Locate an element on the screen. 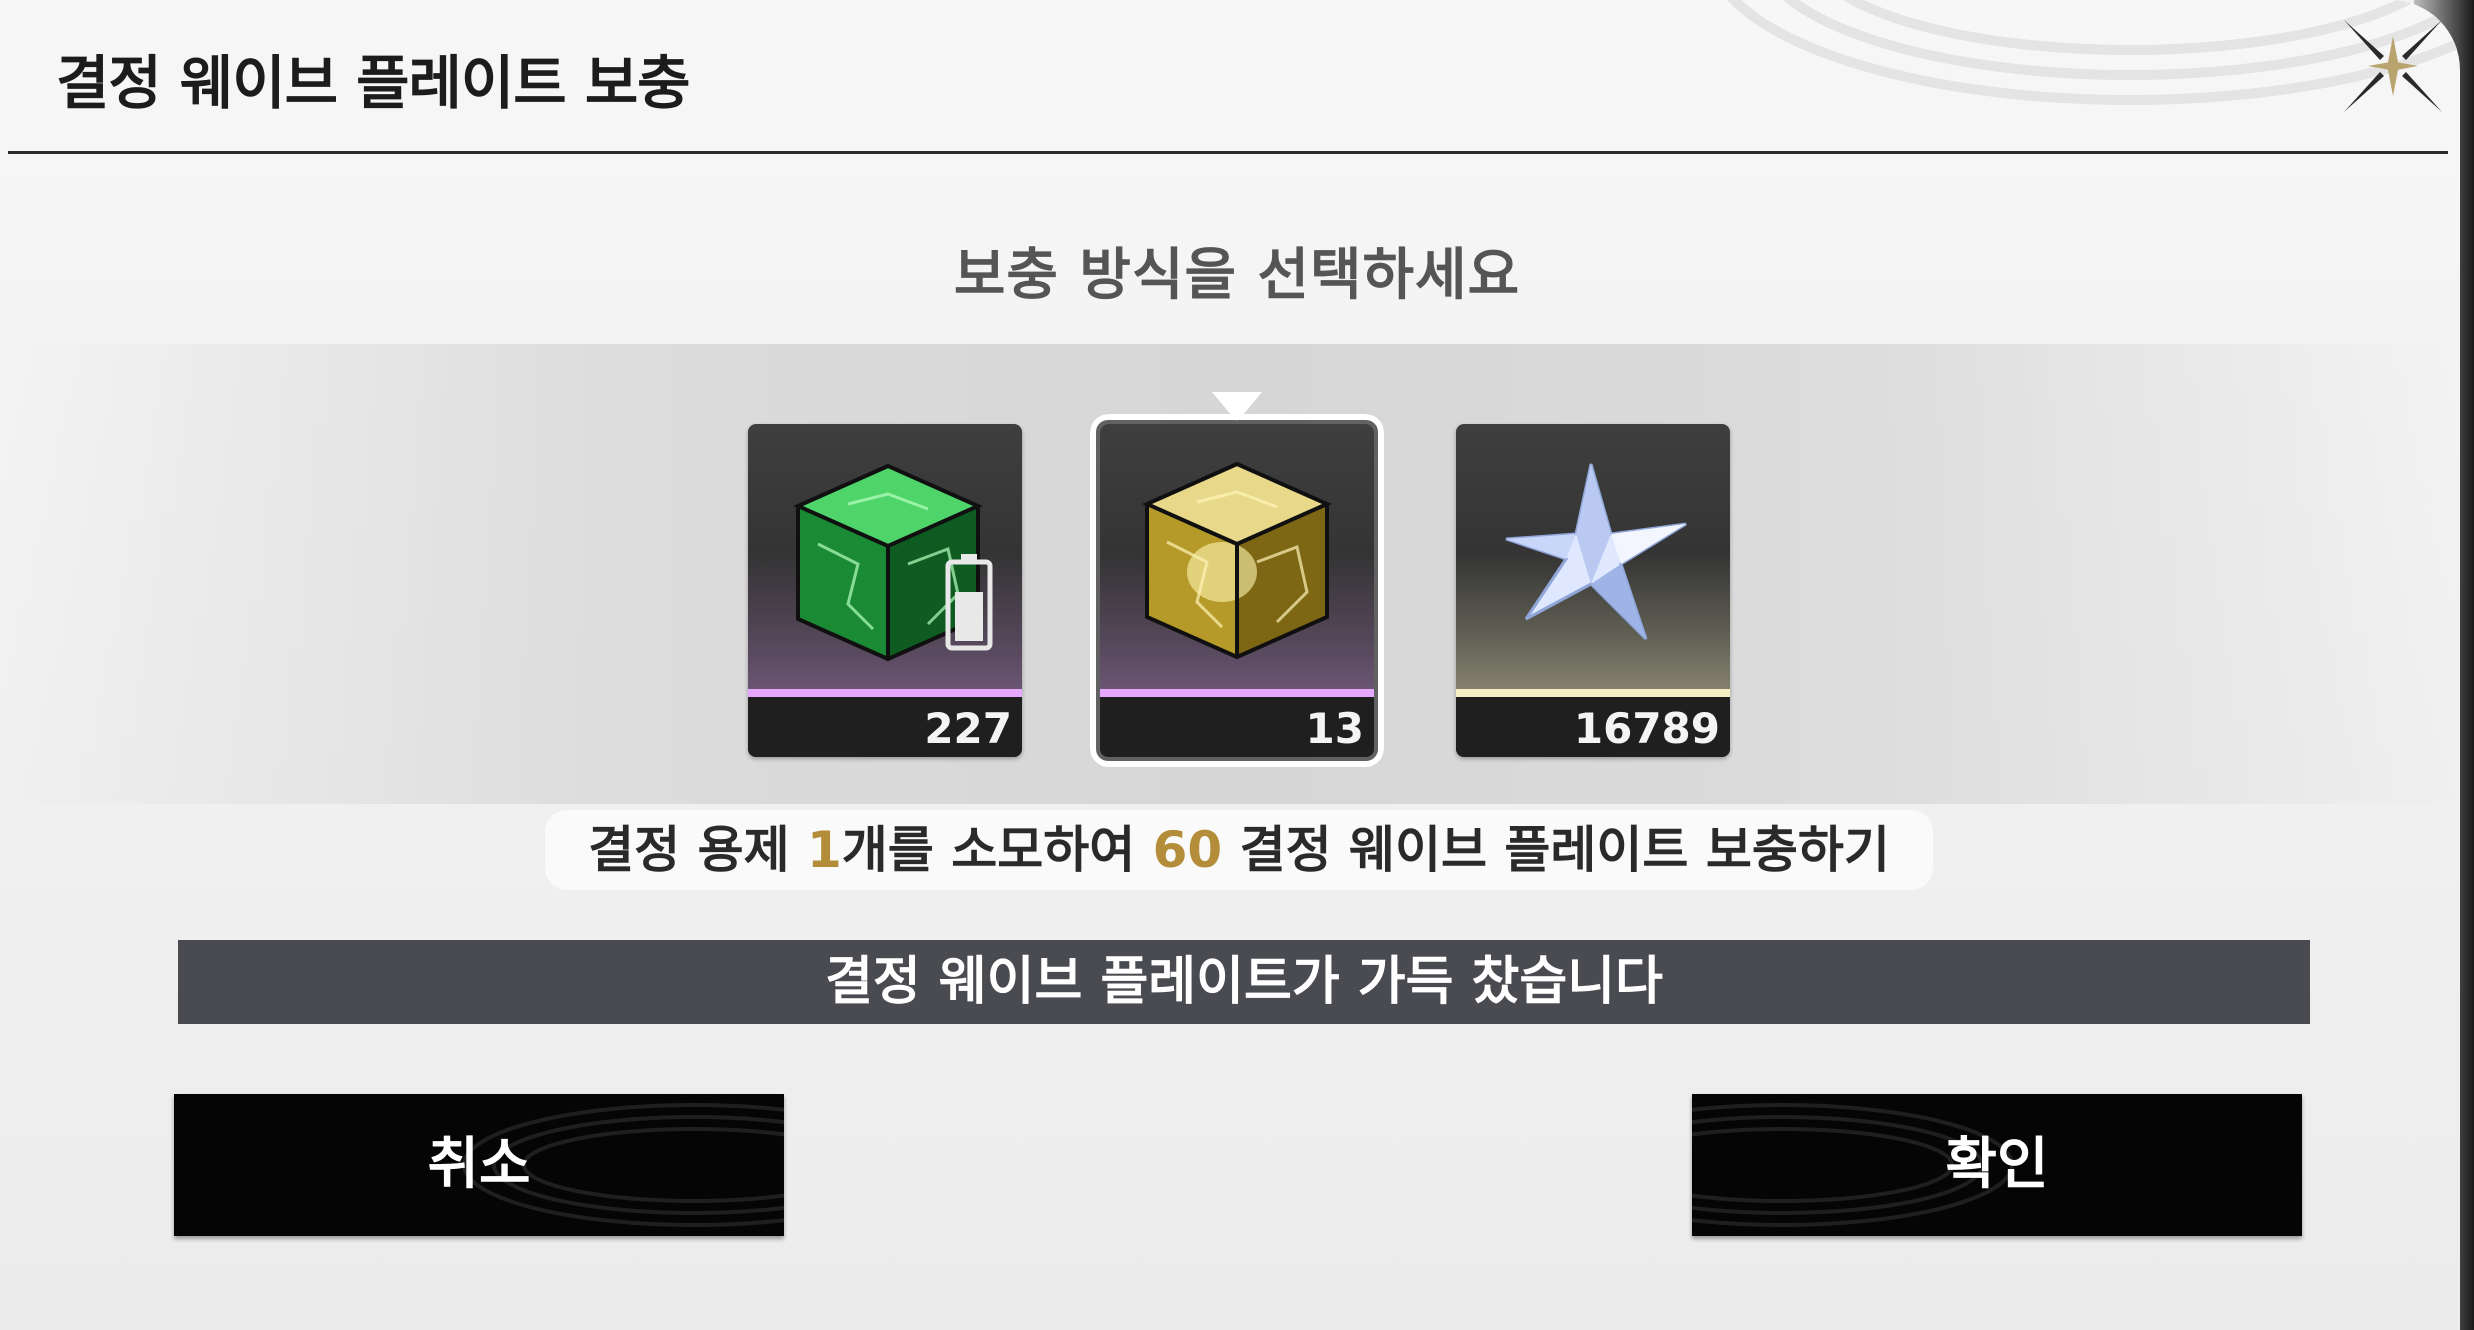 The height and width of the screenshot is (1330, 2474). description-text-3: 결정 웨이브 플레이트 보충하기 is located at coordinates (1556, 850).